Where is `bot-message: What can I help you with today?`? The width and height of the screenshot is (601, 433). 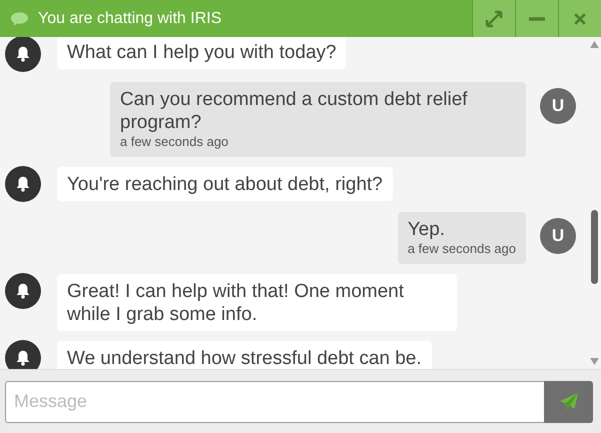
bot-message: What can I help you with today? is located at coordinates (201, 53).